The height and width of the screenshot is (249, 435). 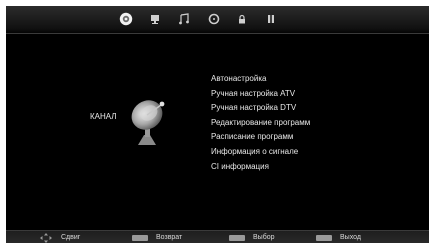 I want to click on menu-item-dtv-manual-tuning: Ручная настройка DTV, so click(x=260, y=108).